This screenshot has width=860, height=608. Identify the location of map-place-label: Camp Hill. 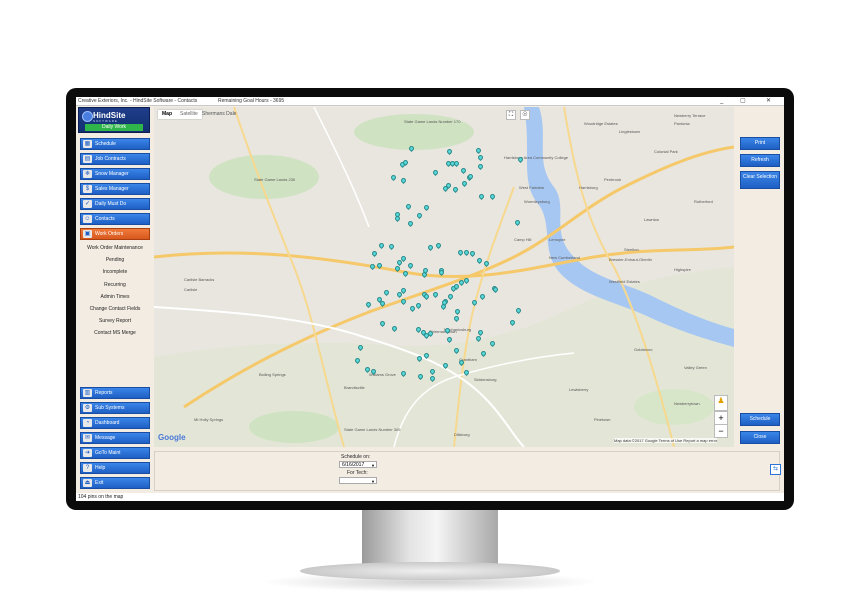
(523, 239).